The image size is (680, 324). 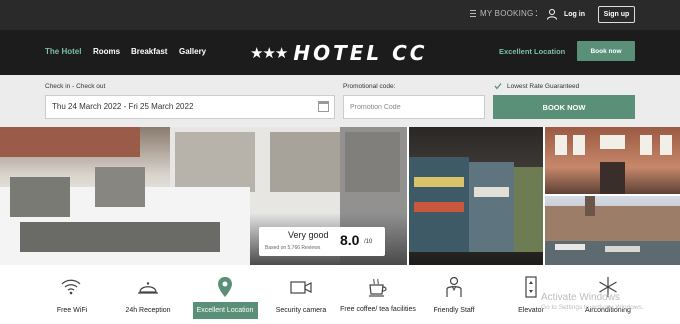 I want to click on my-booking-link: MY BOOKING, so click(x=501, y=13).